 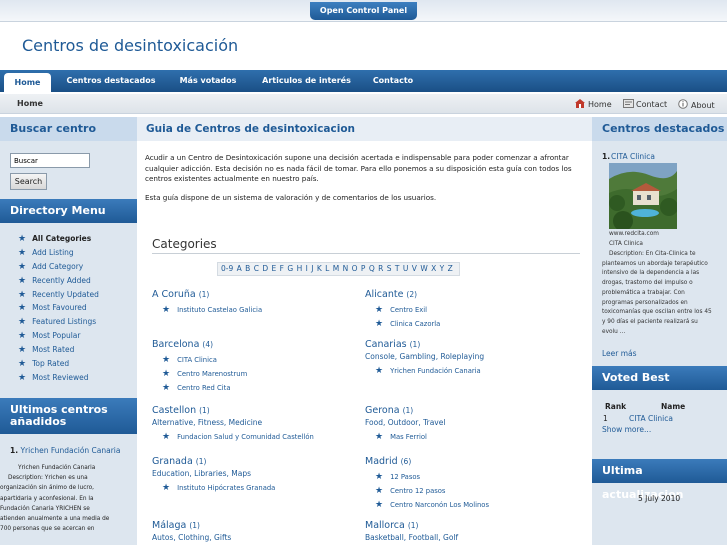 What do you see at coordinates (470, 344) in the screenshot?
I see `category-title: Canarias (1)` at bounding box center [470, 344].